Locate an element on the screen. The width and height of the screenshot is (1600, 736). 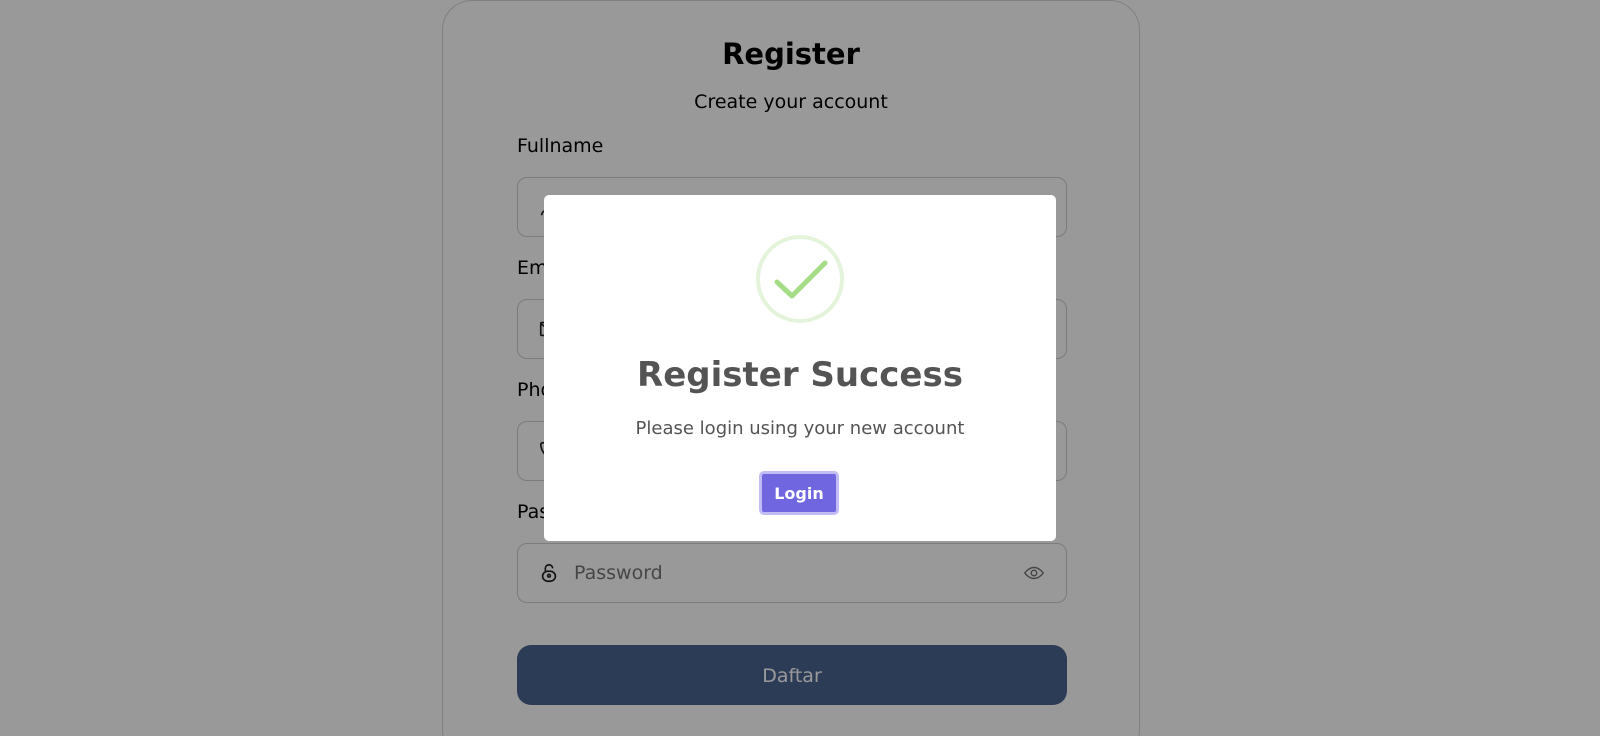
dialog-title: Register Success is located at coordinates (800, 375).